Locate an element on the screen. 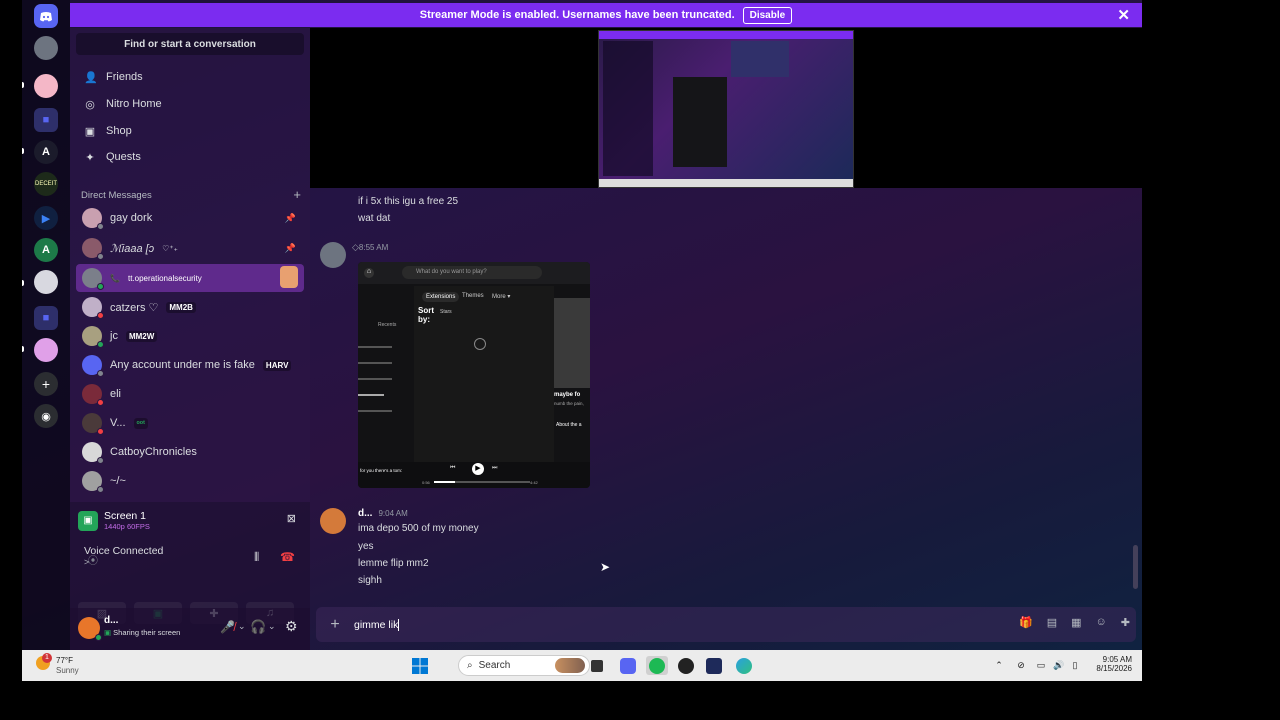  dm-item: Any account under me is fake HARV is located at coordinates (190, 365).